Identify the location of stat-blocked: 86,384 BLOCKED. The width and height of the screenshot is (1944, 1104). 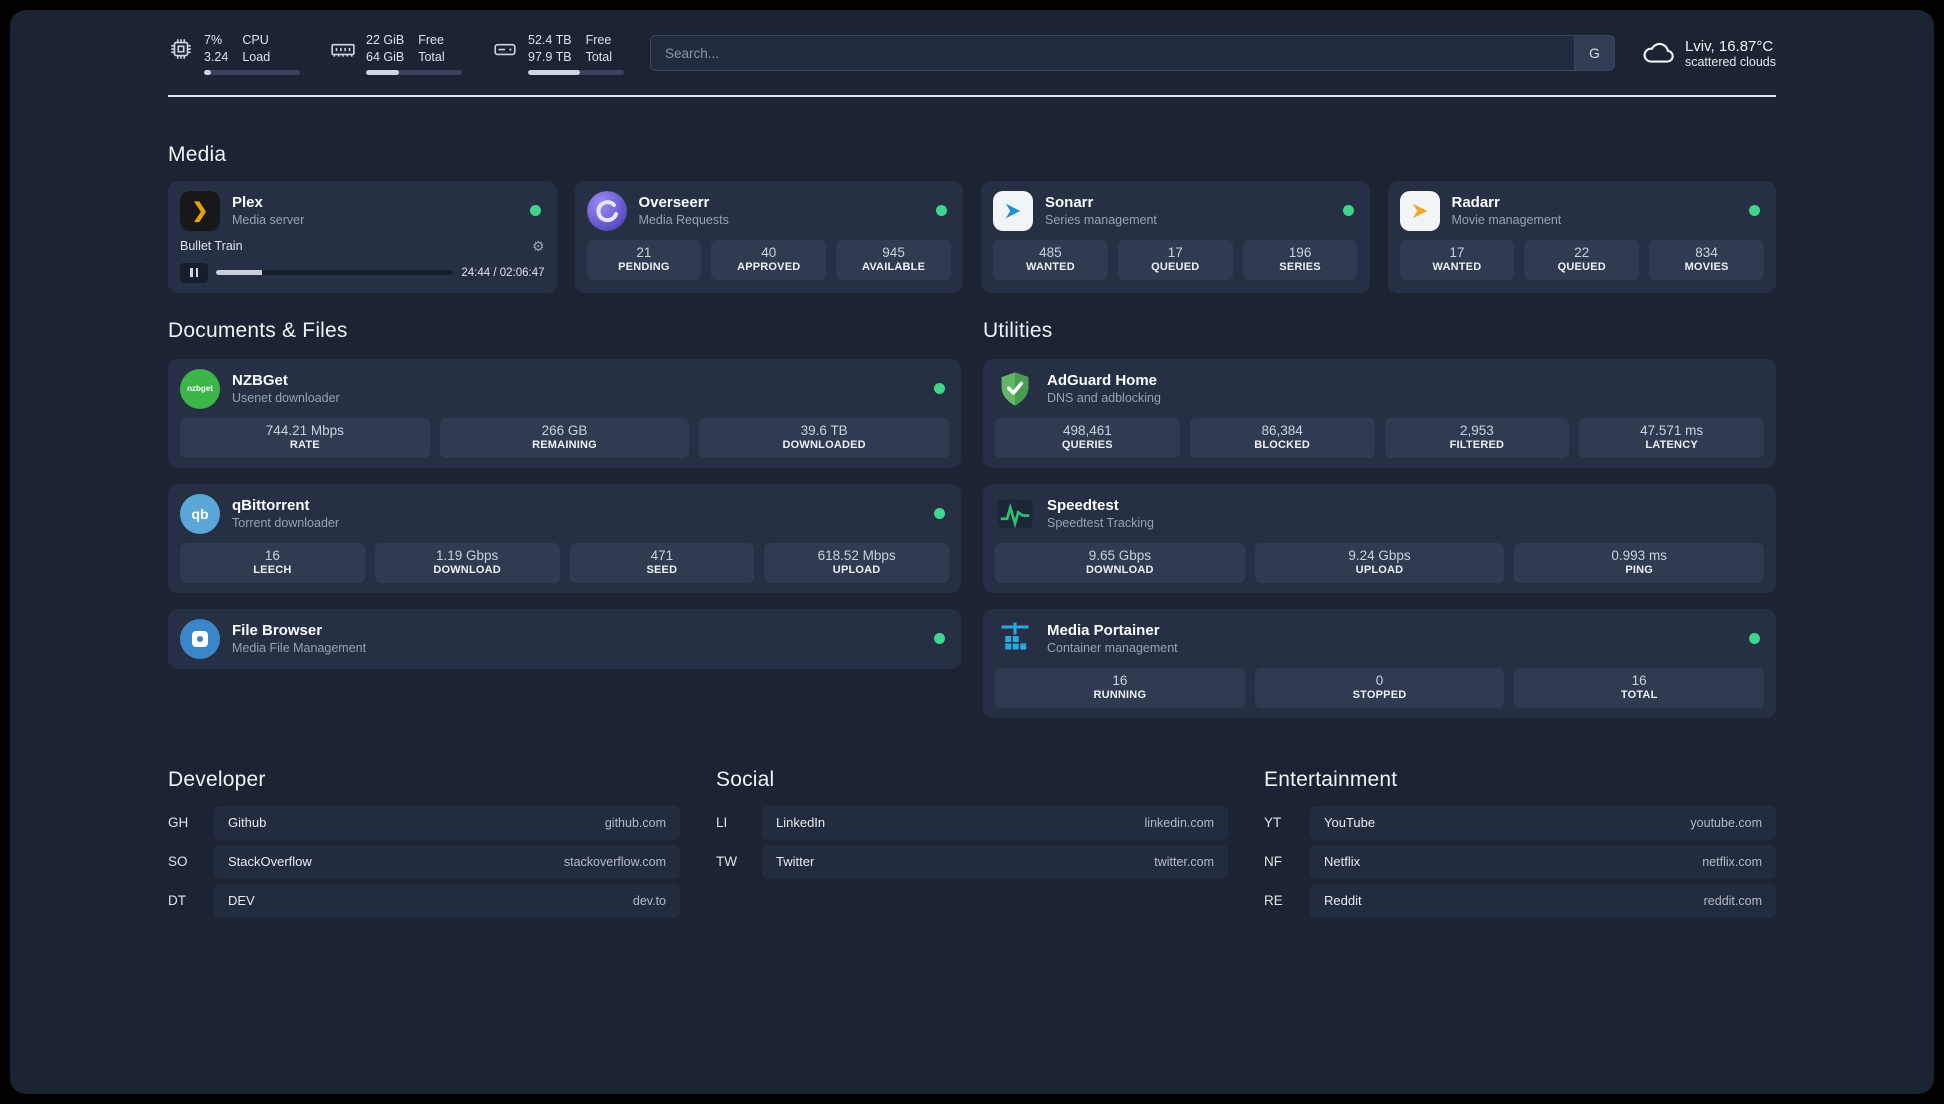
(1282, 437).